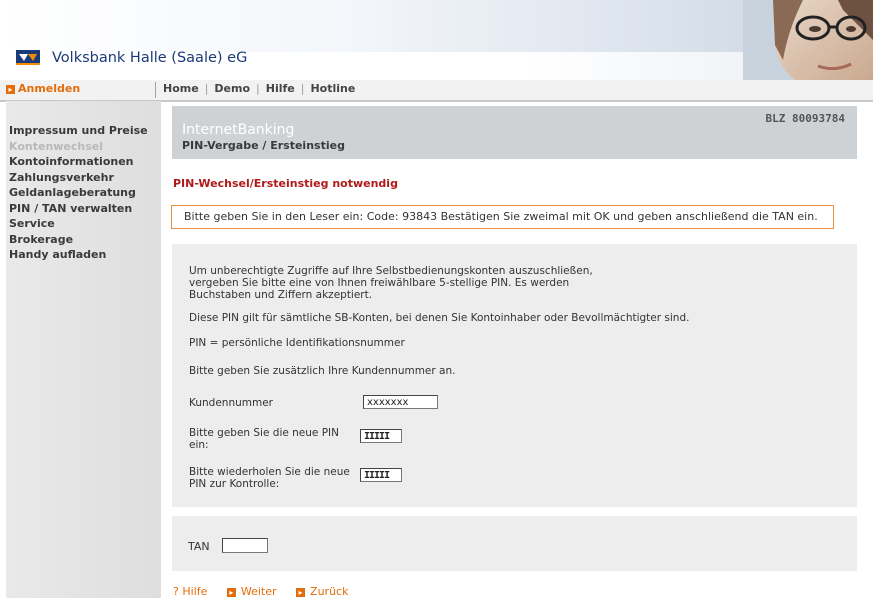 The image size is (873, 598). What do you see at coordinates (83, 224) in the screenshot?
I see `sidebar-item-service: Service` at bounding box center [83, 224].